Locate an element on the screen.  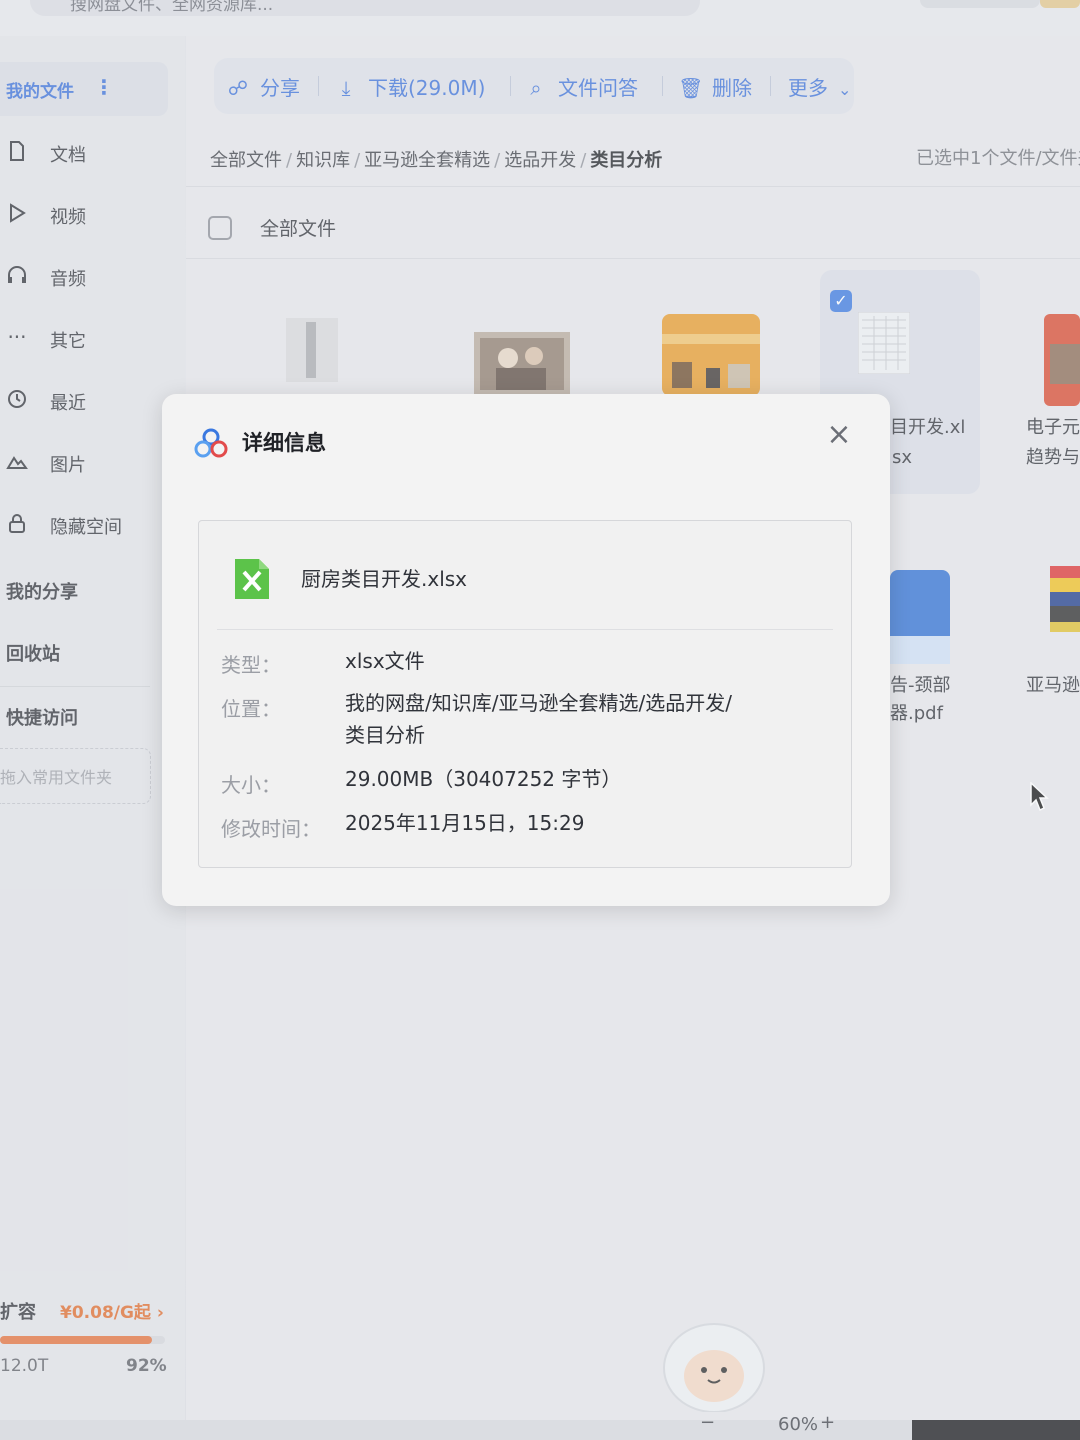
location-value-line1: 我的网盘/知识库/亚马逊全套精选/选品开发/ is located at coordinates (538, 703).